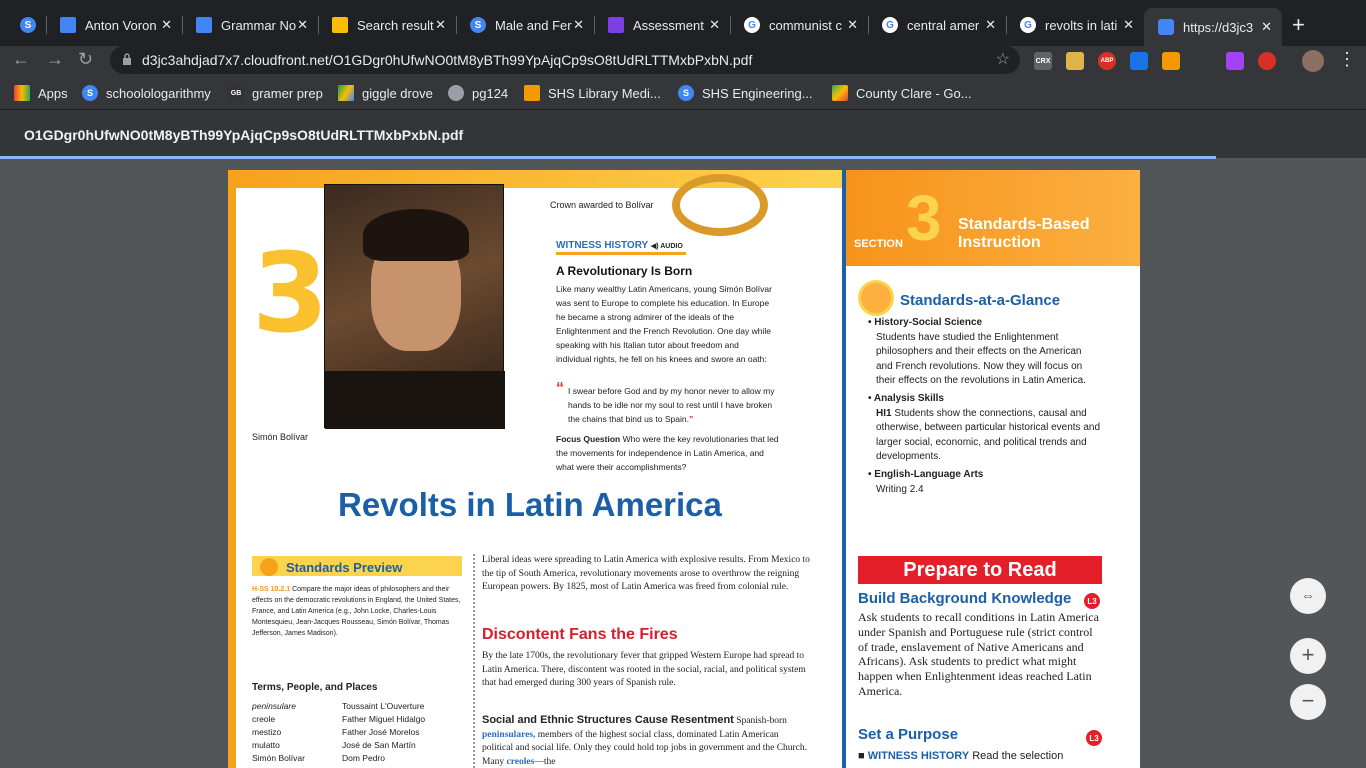 The image size is (1366, 768). Describe the element at coordinates (937, 25) in the screenshot. I see `tab-7: G central amer ✕` at that location.